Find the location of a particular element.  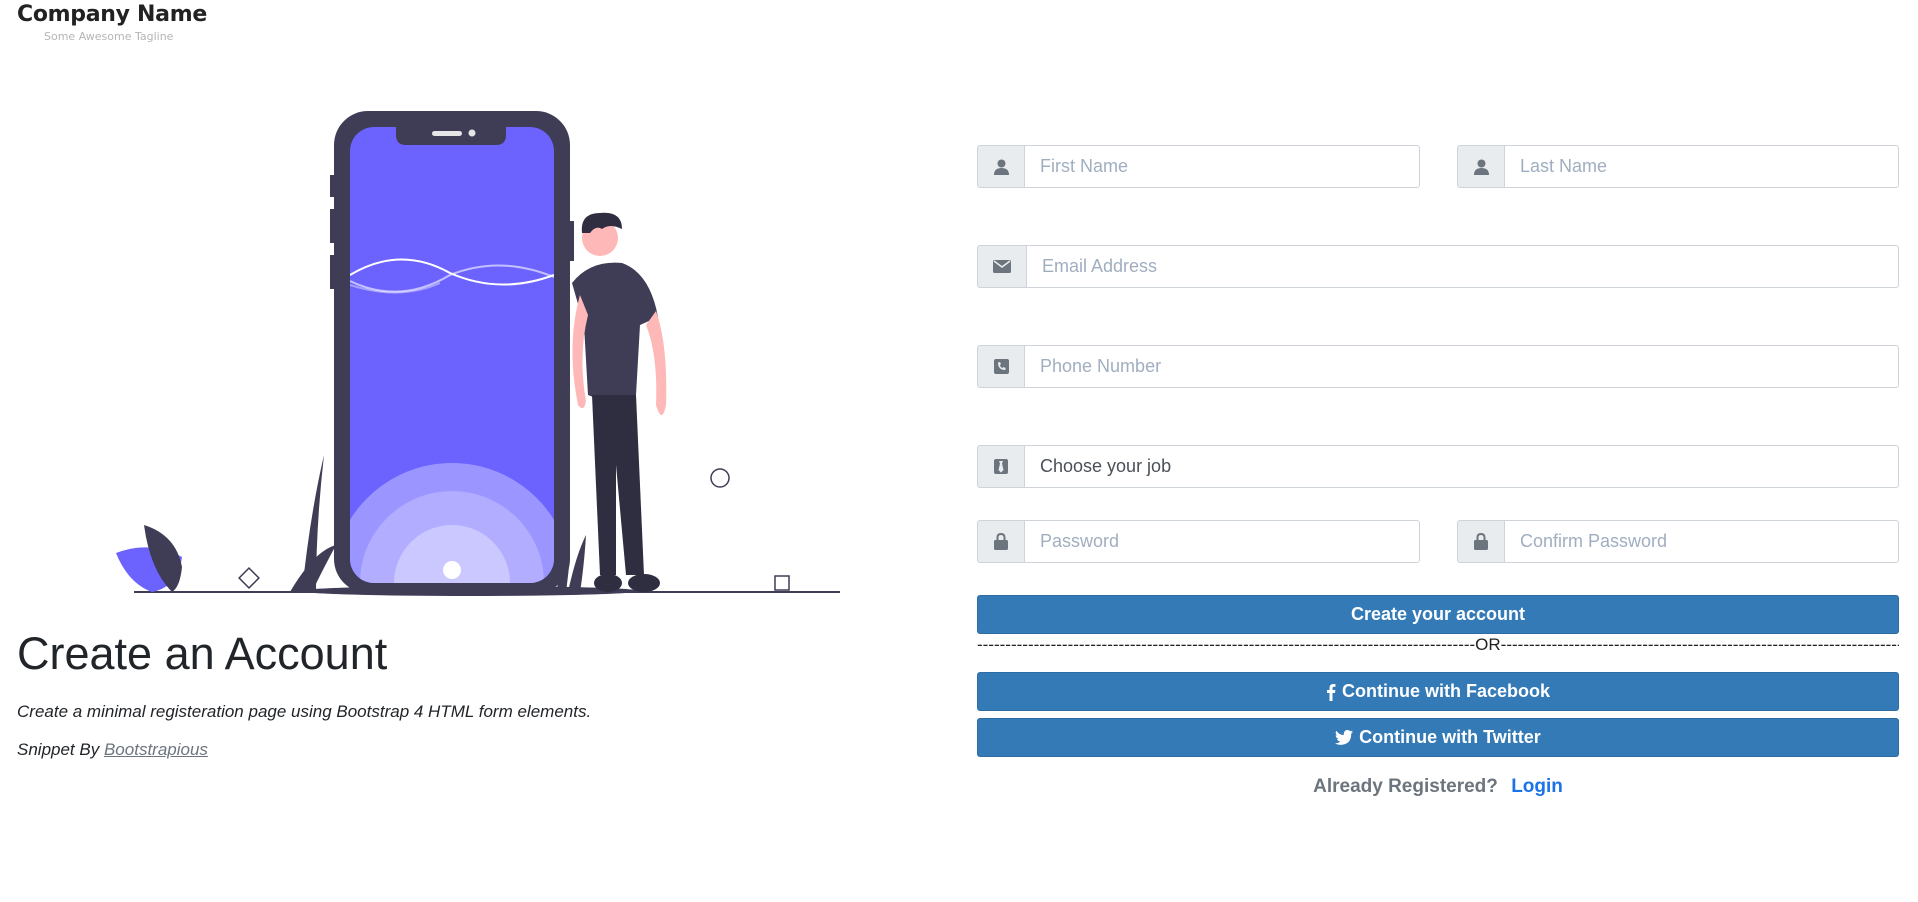

facebook-label: Continue with Facebook is located at coordinates (1445, 691).